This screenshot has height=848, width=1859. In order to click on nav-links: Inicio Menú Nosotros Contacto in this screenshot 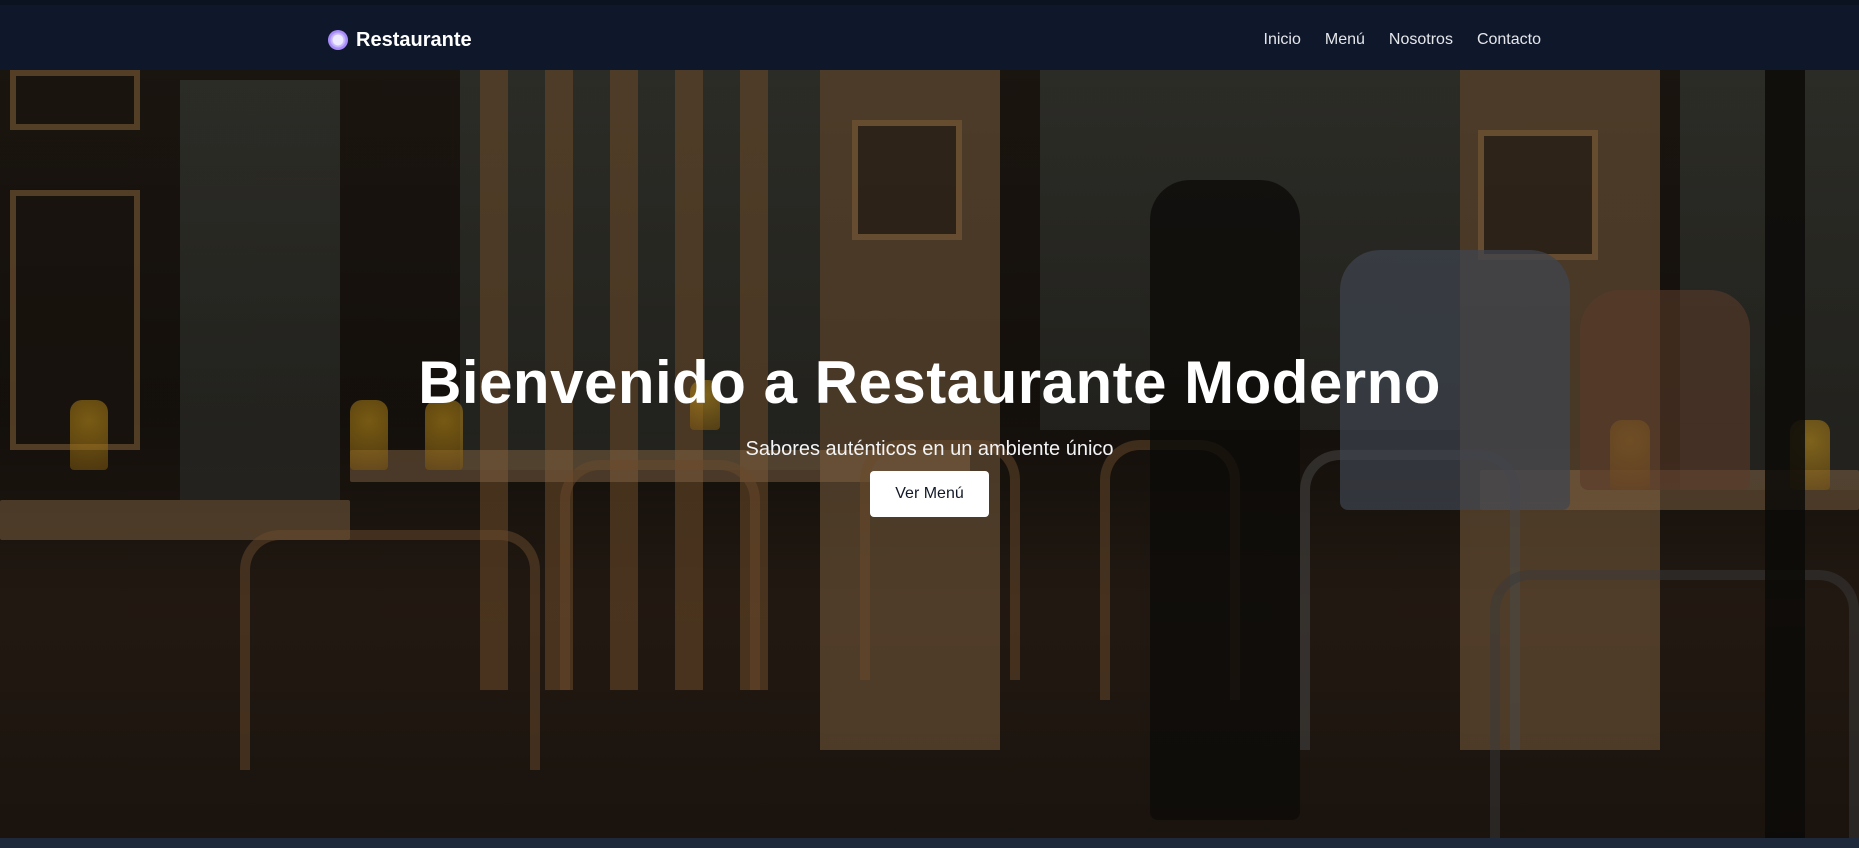, I will do `click(1402, 40)`.